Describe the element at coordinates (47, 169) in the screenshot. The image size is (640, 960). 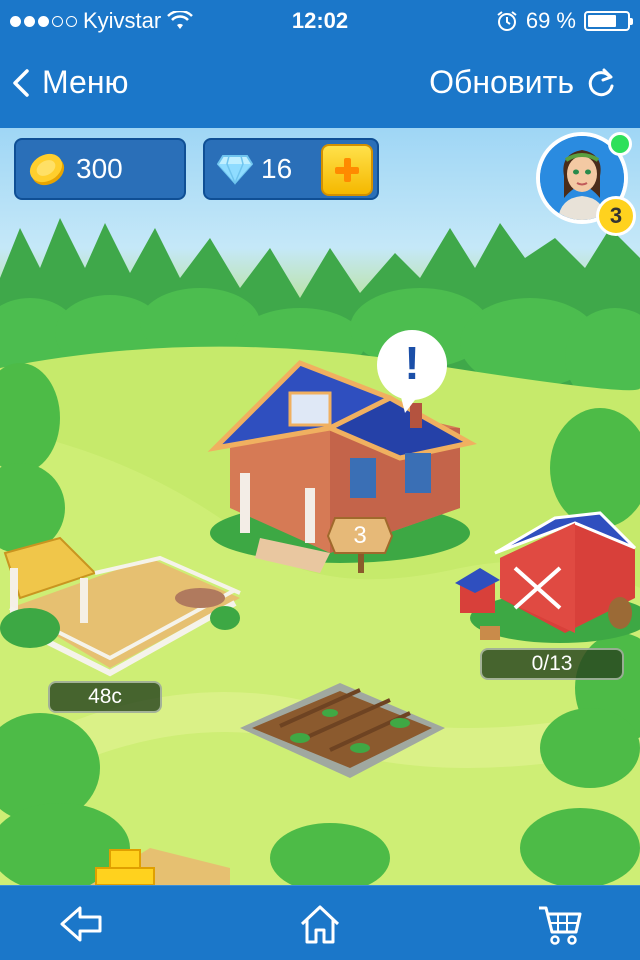
I see `coin-icon` at that location.